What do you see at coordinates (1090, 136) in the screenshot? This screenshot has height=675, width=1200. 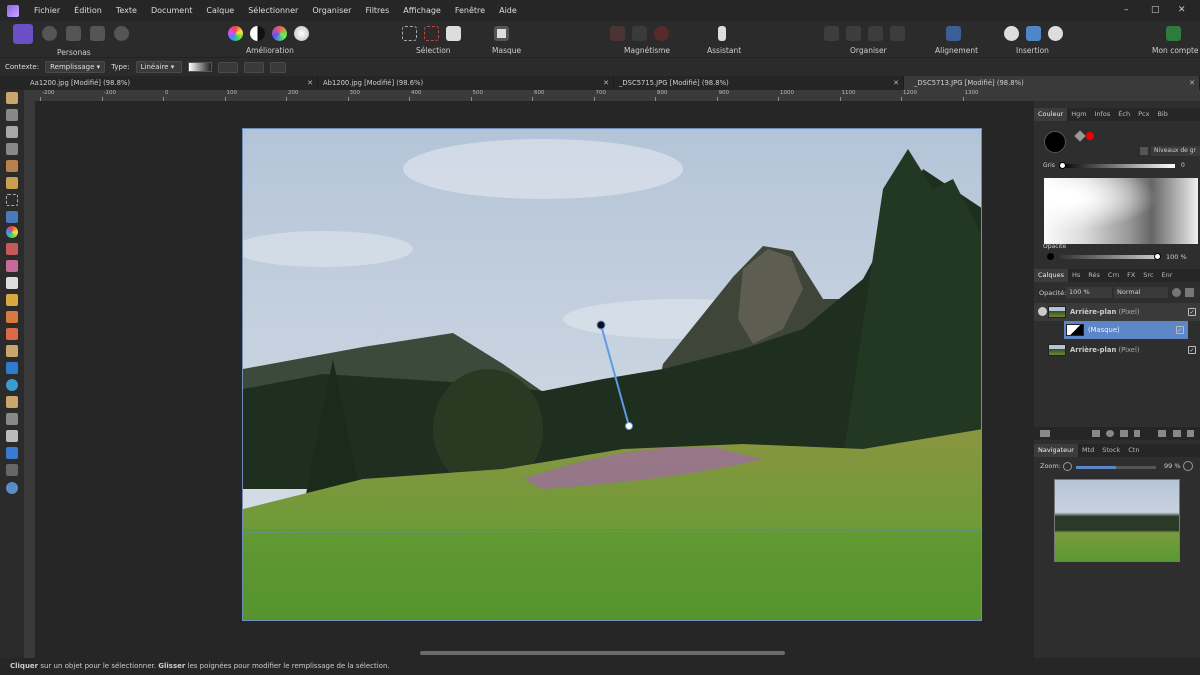 I see `secondary-color-swatch` at bounding box center [1090, 136].